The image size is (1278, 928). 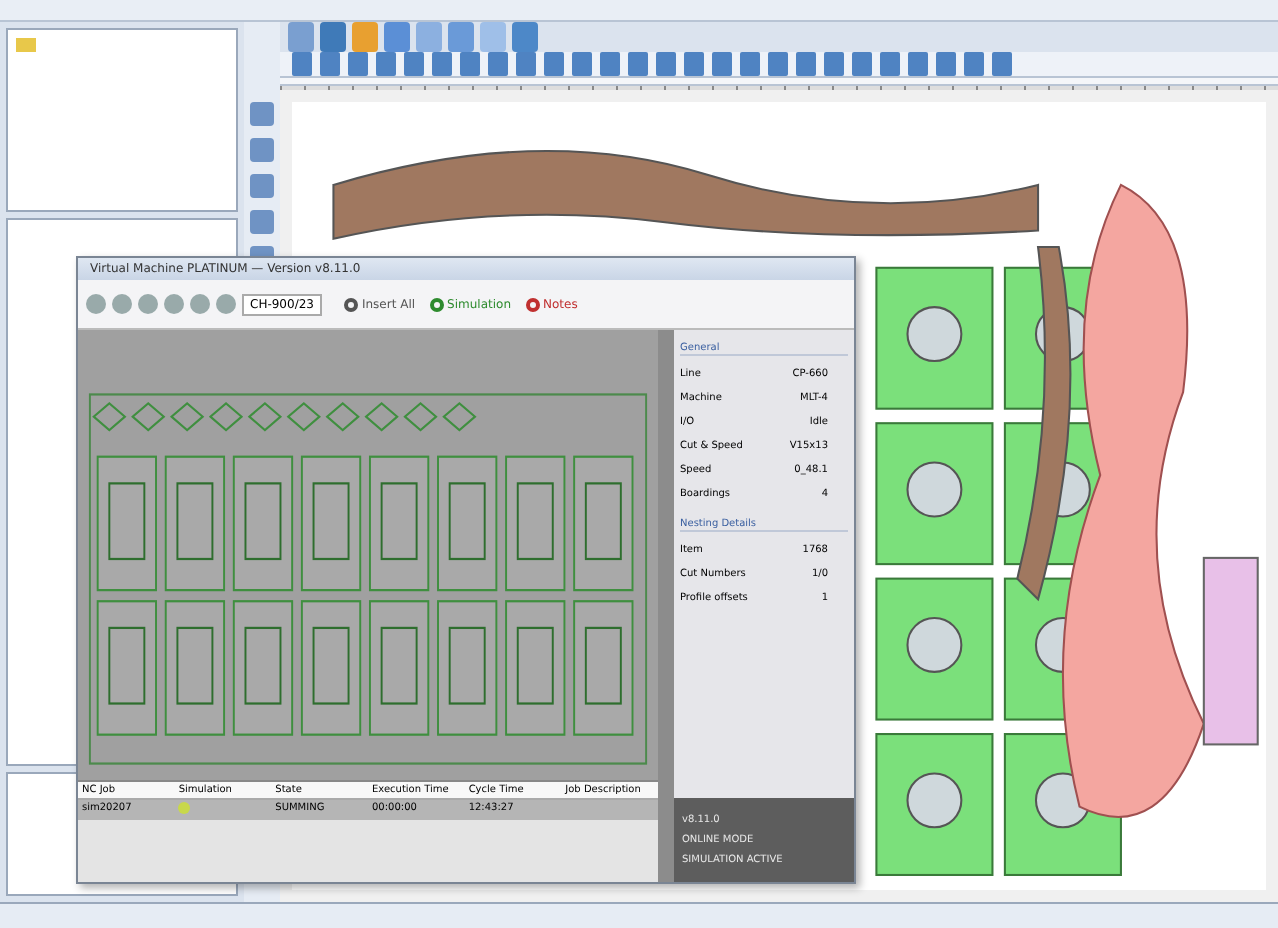 What do you see at coordinates (666, 606) in the screenshot?
I see `splitter` at bounding box center [666, 606].